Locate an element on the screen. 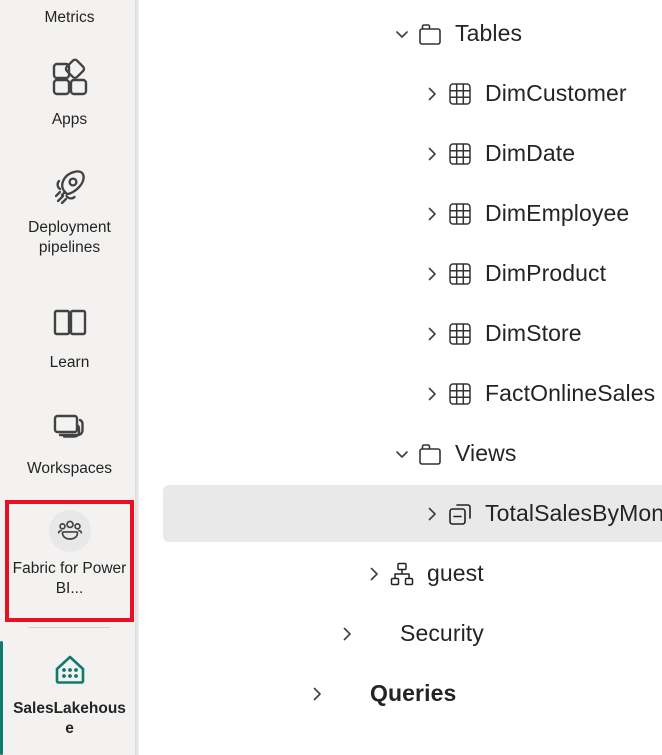  nav-item-label: Metrics is located at coordinates (69, 17).